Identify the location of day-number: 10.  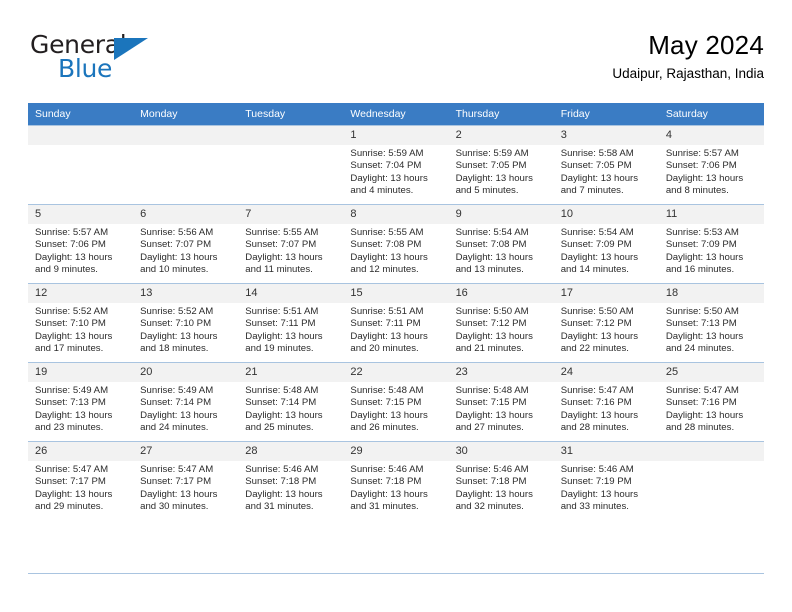
(606, 214).